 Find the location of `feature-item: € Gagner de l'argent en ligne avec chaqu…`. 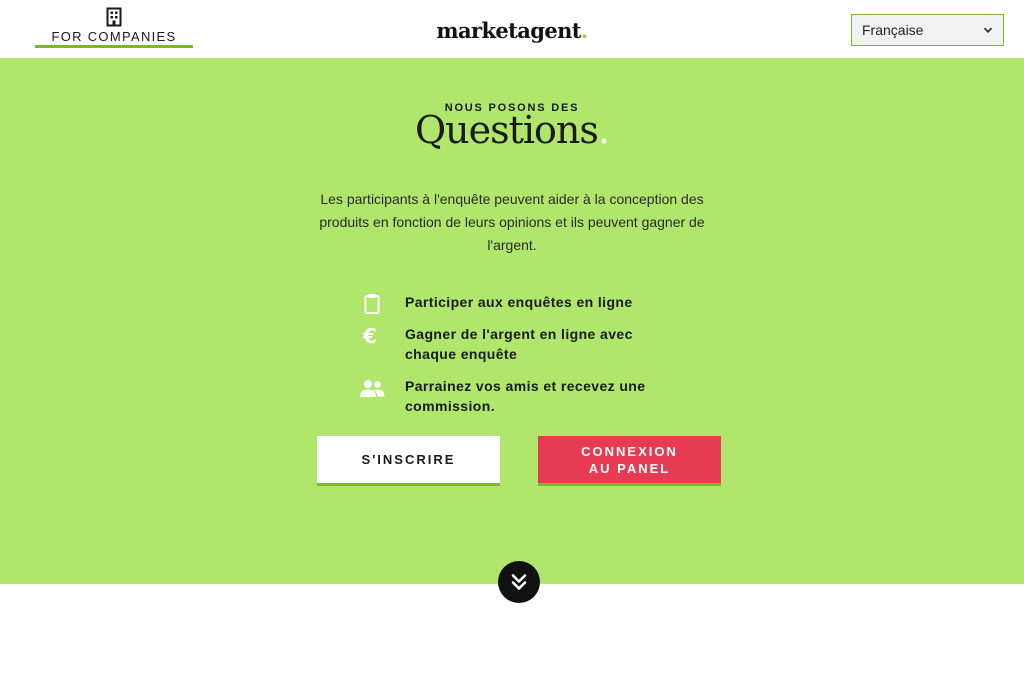

feature-item: € Gagner de l'argent en ligne avec chaqu… is located at coordinates (523, 344).